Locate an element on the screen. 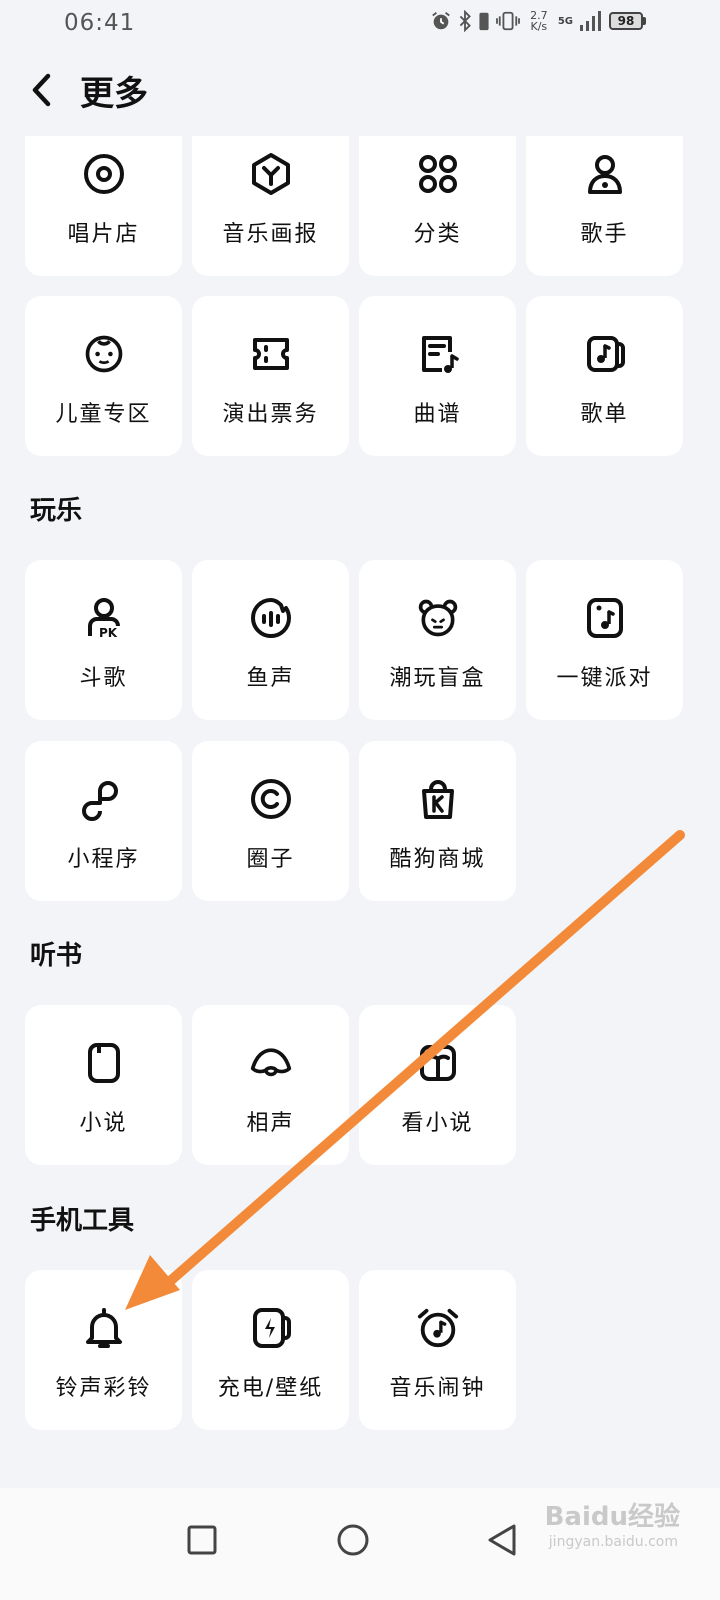 This screenshot has width=720, height=1600. shopping-bag-icon is located at coordinates (438, 799).